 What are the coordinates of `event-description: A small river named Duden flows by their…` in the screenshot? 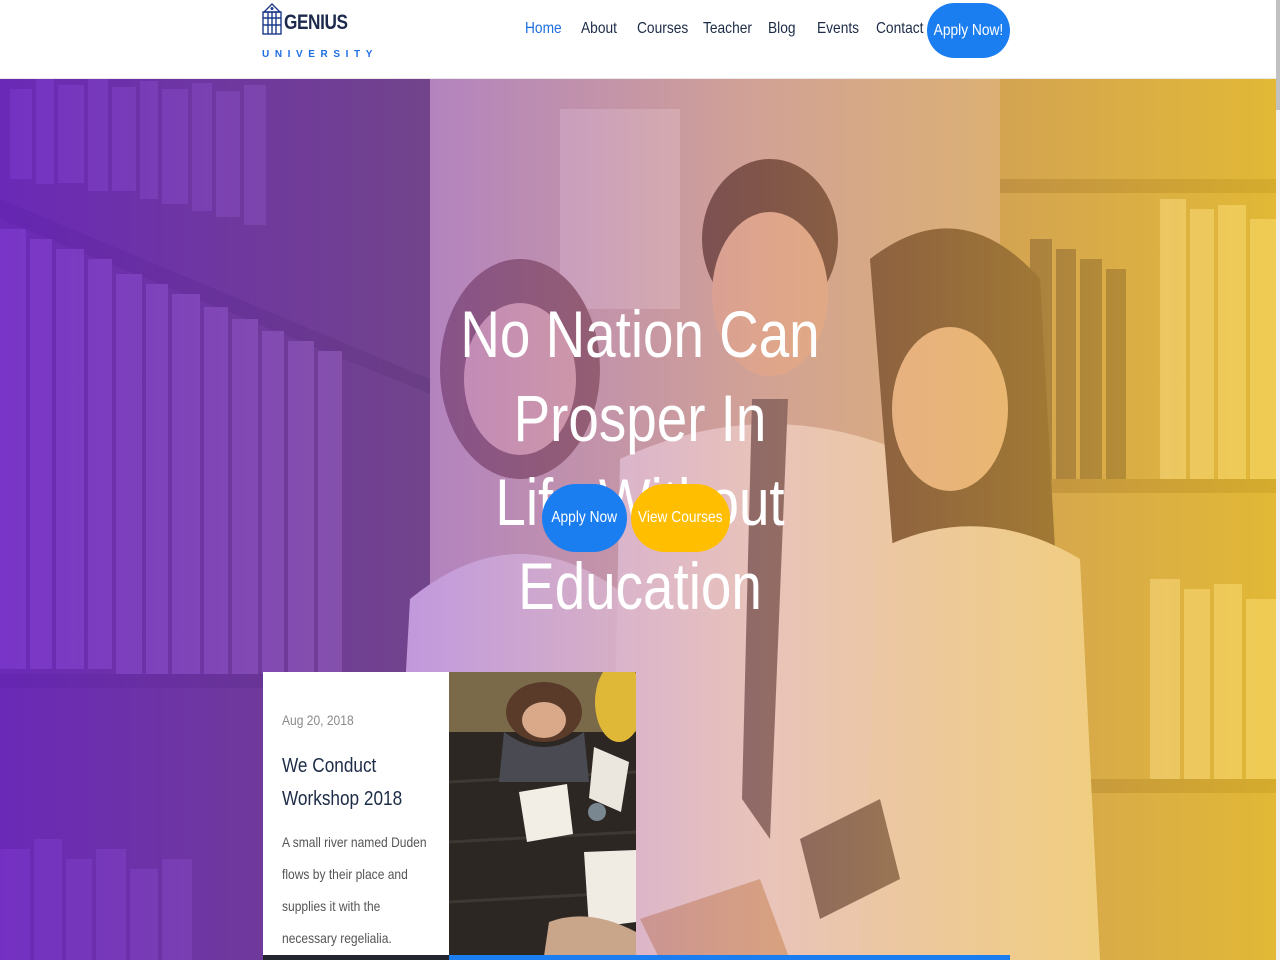 It's located at (354, 890).